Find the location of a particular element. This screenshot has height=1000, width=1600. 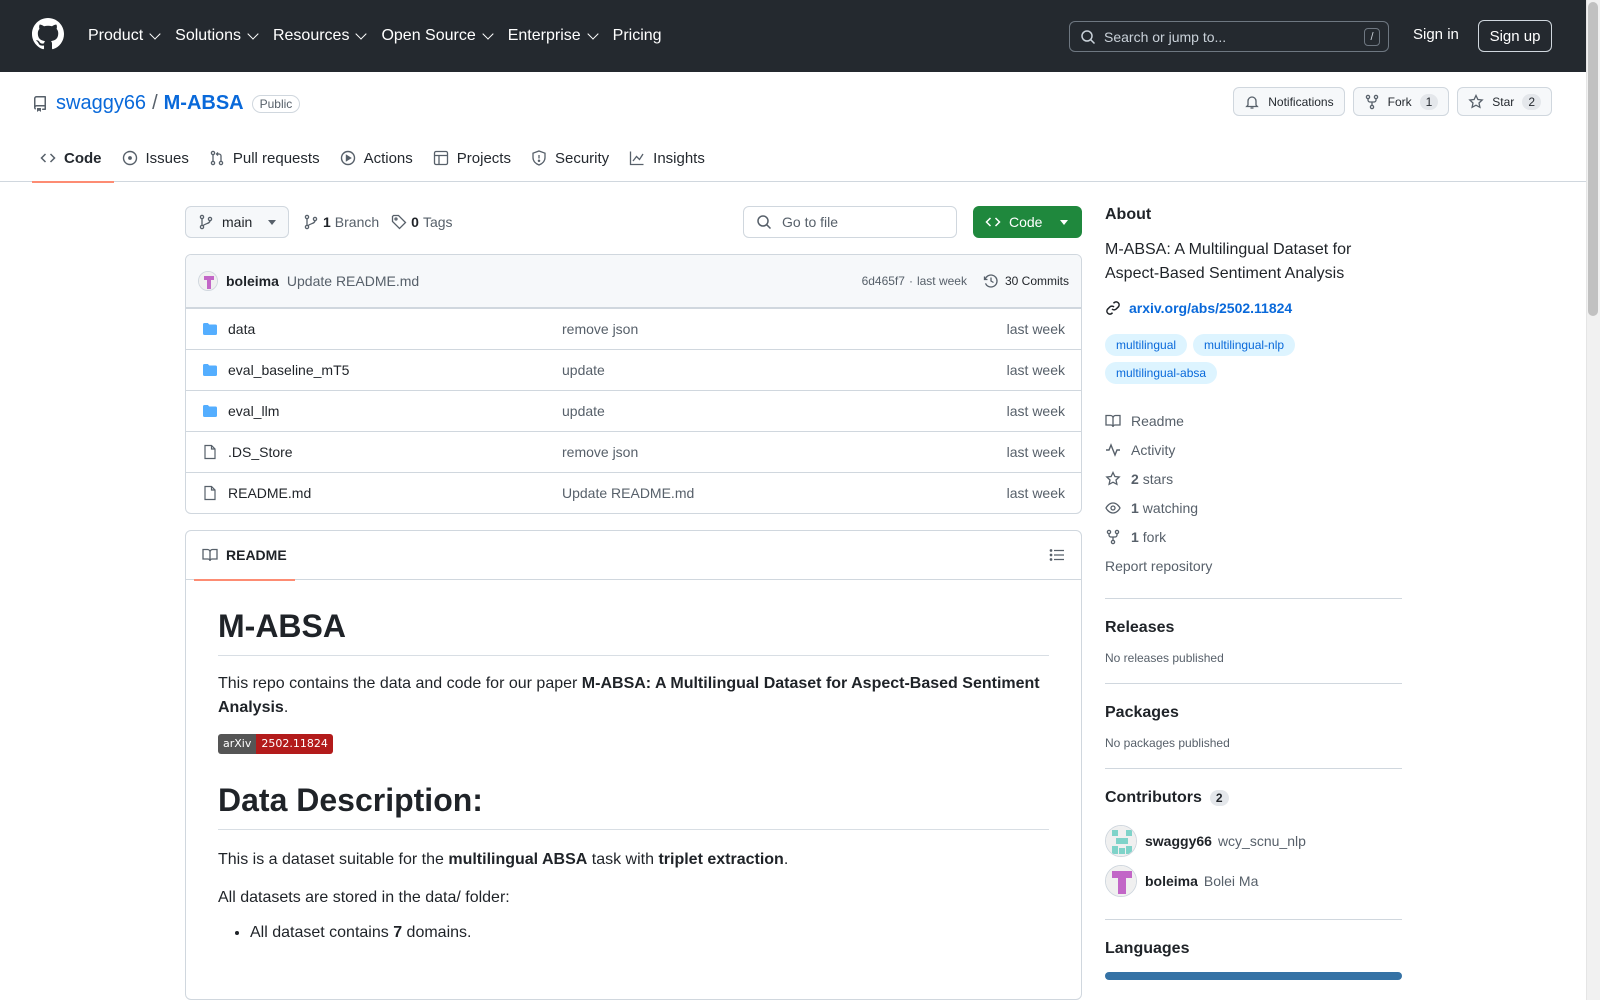

fork-icon is located at coordinates (1371, 101).